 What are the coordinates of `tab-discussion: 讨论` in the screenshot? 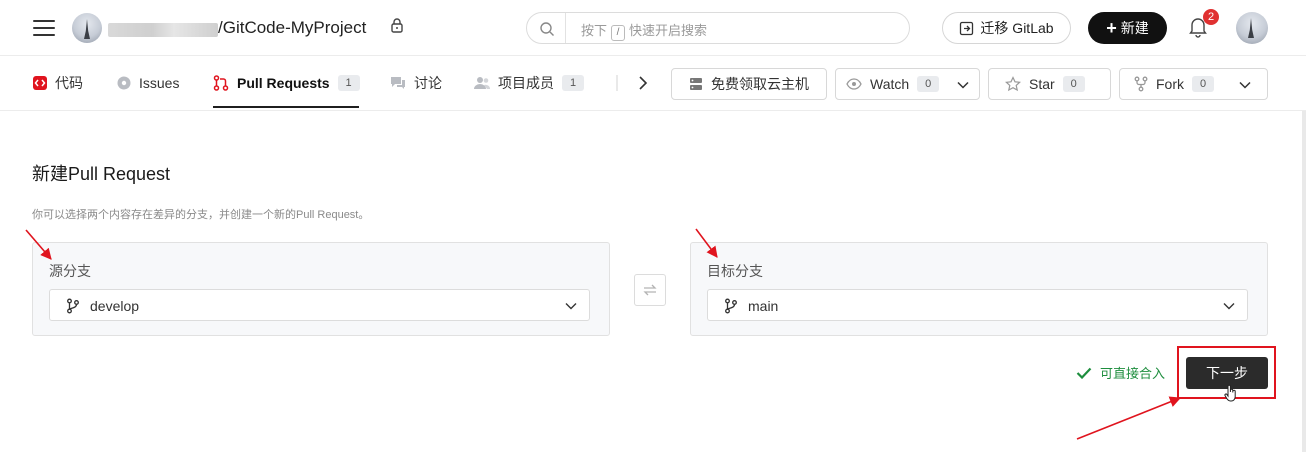 It's located at (416, 83).